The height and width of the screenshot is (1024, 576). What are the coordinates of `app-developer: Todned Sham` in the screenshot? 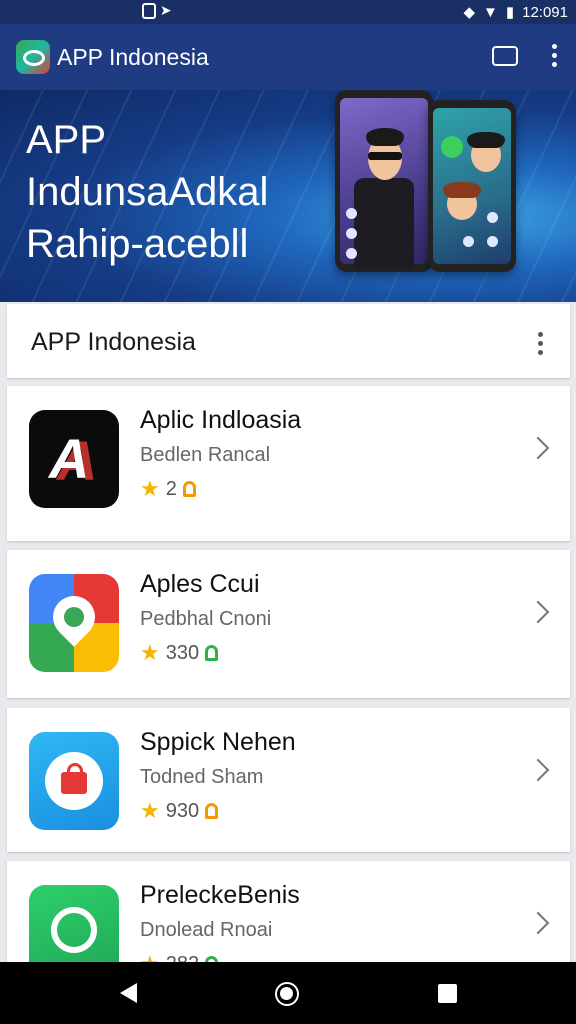 It's located at (202, 777).